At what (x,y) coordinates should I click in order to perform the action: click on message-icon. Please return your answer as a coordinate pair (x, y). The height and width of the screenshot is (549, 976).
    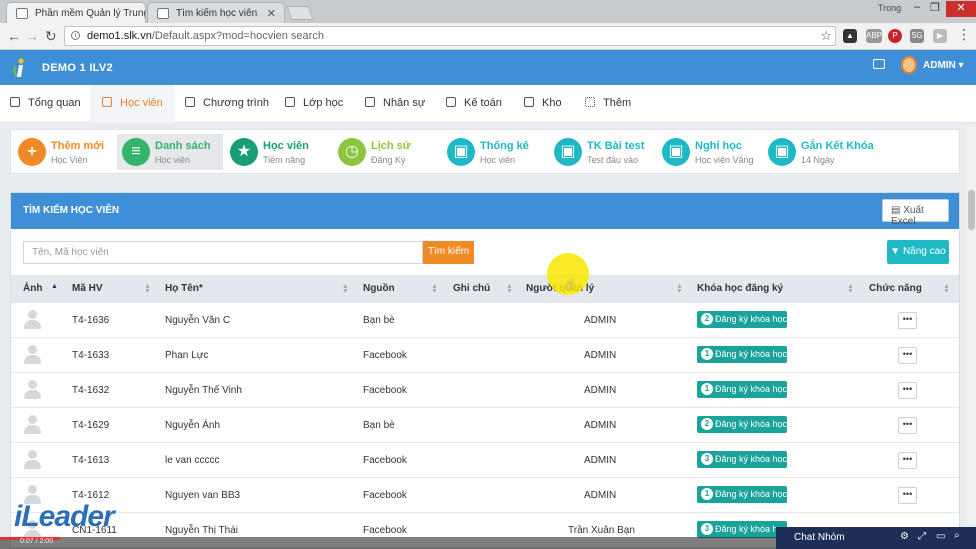
    Looking at the image, I should click on (879, 64).